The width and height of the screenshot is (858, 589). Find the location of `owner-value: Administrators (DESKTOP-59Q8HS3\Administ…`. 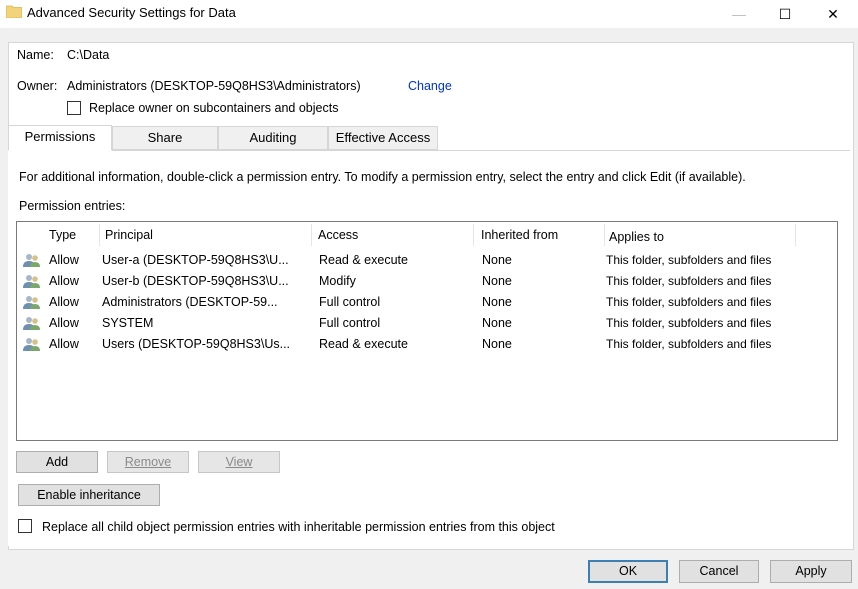

owner-value: Administrators (DESKTOP-59Q8HS3\Administ… is located at coordinates (214, 86).